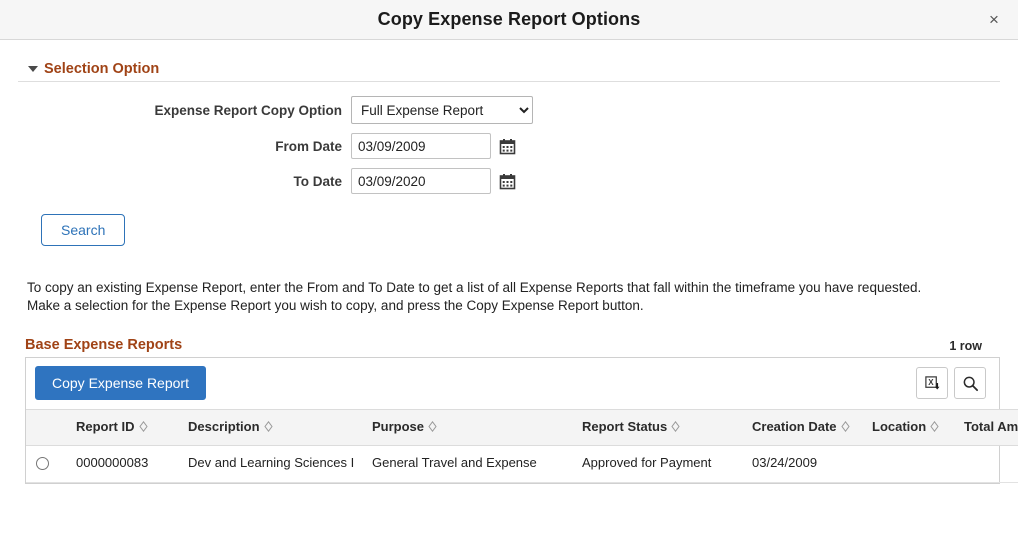 The width and height of the screenshot is (1018, 542). What do you see at coordinates (421, 146) in the screenshot?
I see `from-date-input` at bounding box center [421, 146].